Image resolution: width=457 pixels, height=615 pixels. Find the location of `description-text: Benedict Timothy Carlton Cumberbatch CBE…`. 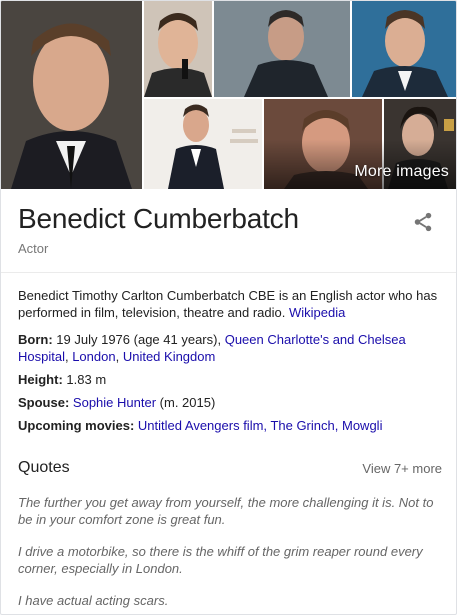

description-text: Benedict Timothy Carlton Cumberbatch CBE… is located at coordinates (228, 304).